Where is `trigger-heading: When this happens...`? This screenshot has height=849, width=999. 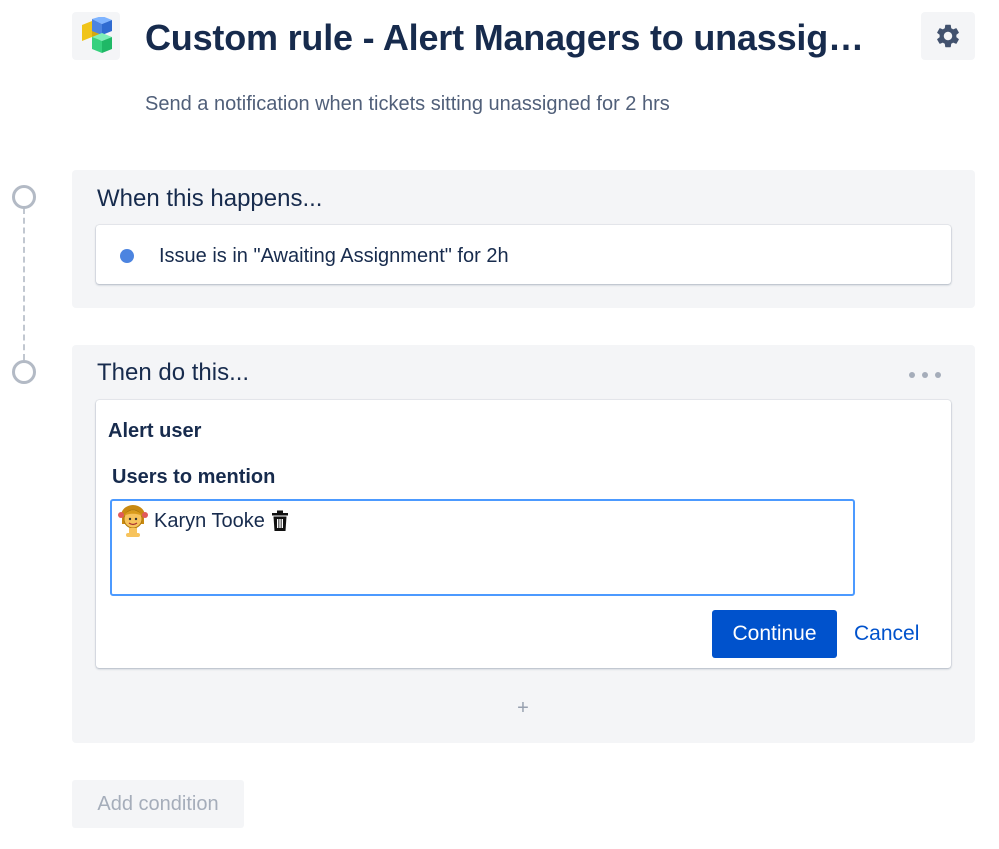 trigger-heading: When this happens... is located at coordinates (210, 198).